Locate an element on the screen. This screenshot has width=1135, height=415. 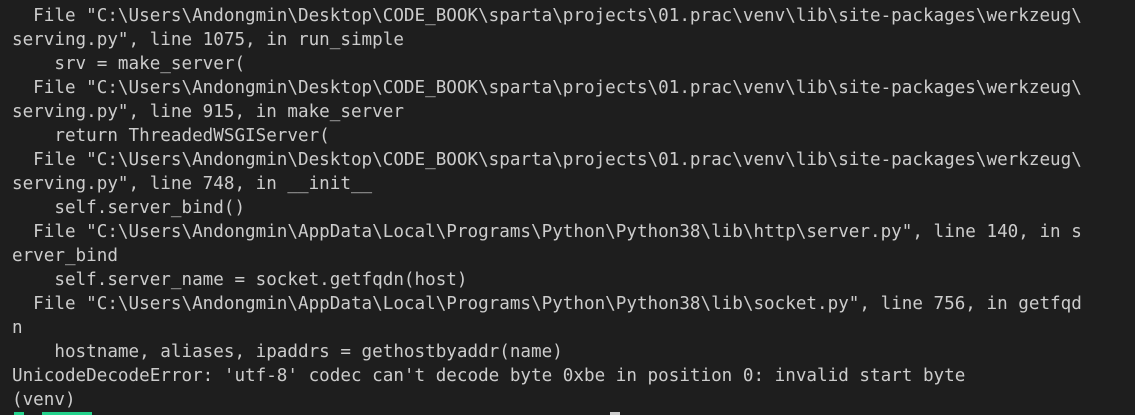
prompt-venv: (venv) is located at coordinates (44, 400).